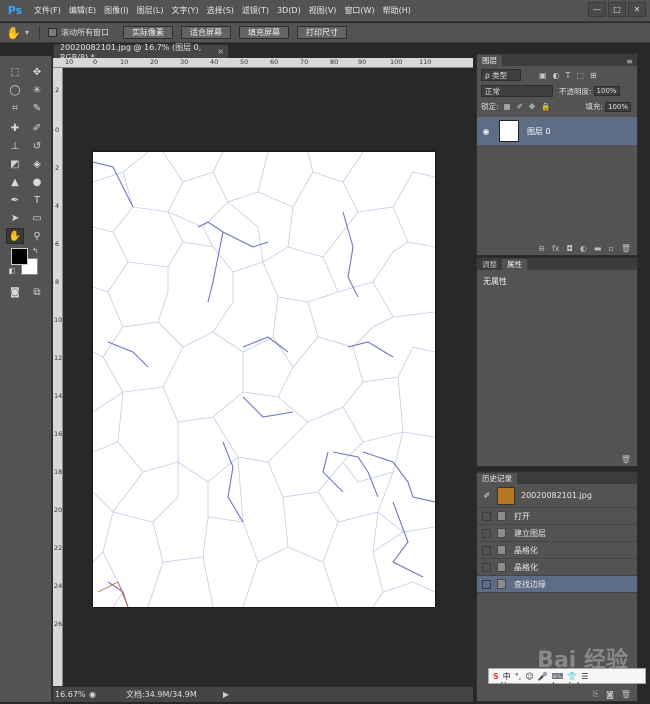 The width and height of the screenshot is (650, 704). Describe the element at coordinates (82, 10) in the screenshot. I see `menu-edit: 编辑(E)` at that location.